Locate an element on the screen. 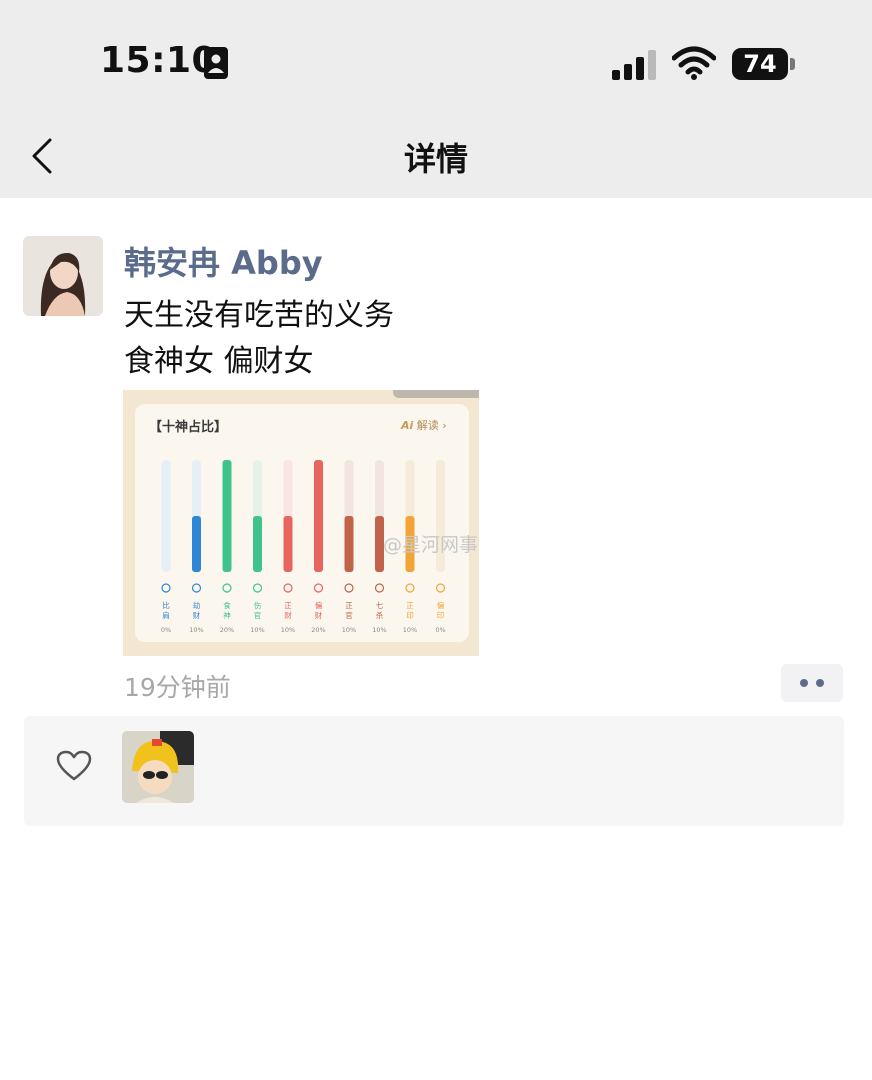 The image size is (872, 1080). bar-track is located at coordinates (166, 516).